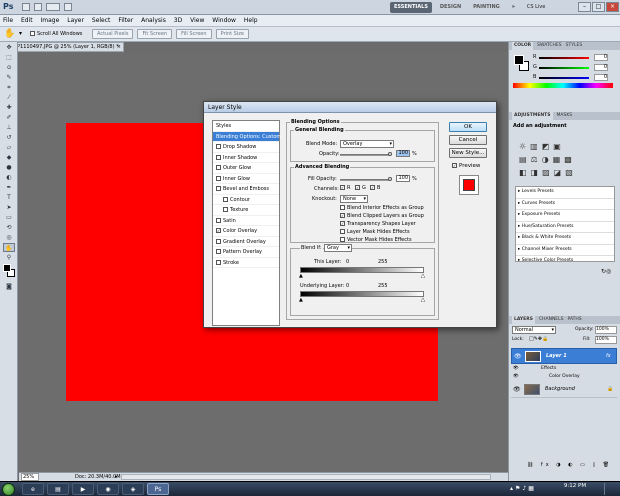 Image resolution: width=620 pixels, height=496 pixels. I want to click on layer-opacity-value: 100%, so click(606, 330).